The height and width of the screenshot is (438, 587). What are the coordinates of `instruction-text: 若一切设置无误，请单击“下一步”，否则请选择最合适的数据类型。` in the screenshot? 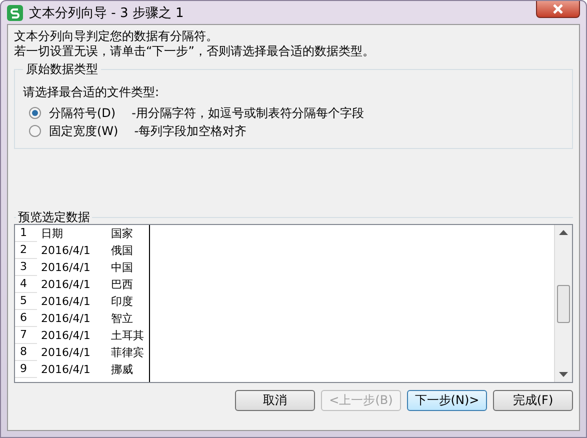 It's located at (195, 51).